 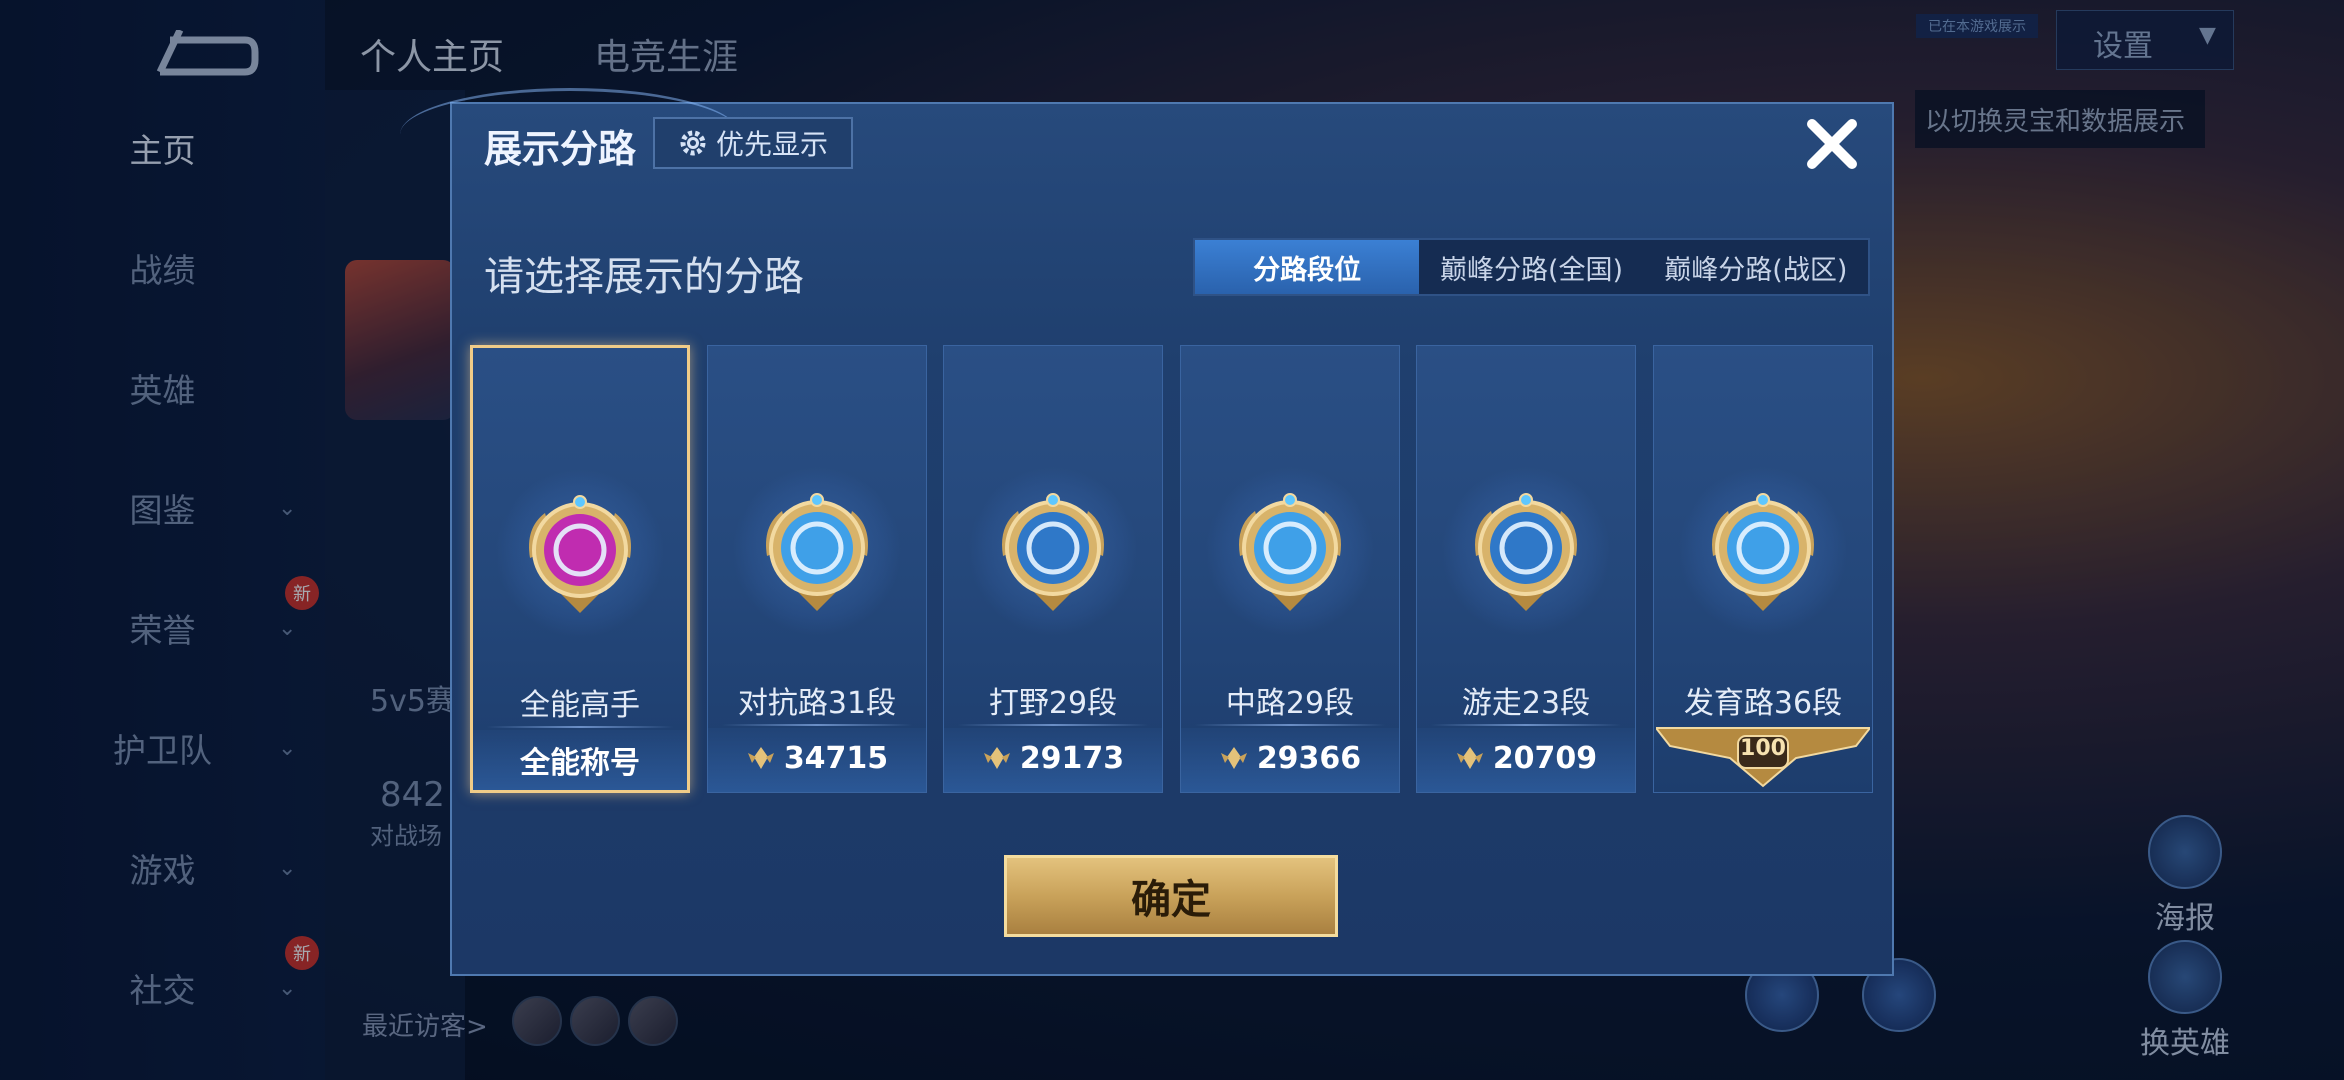 I want to click on close-button, so click(x=1832, y=144).